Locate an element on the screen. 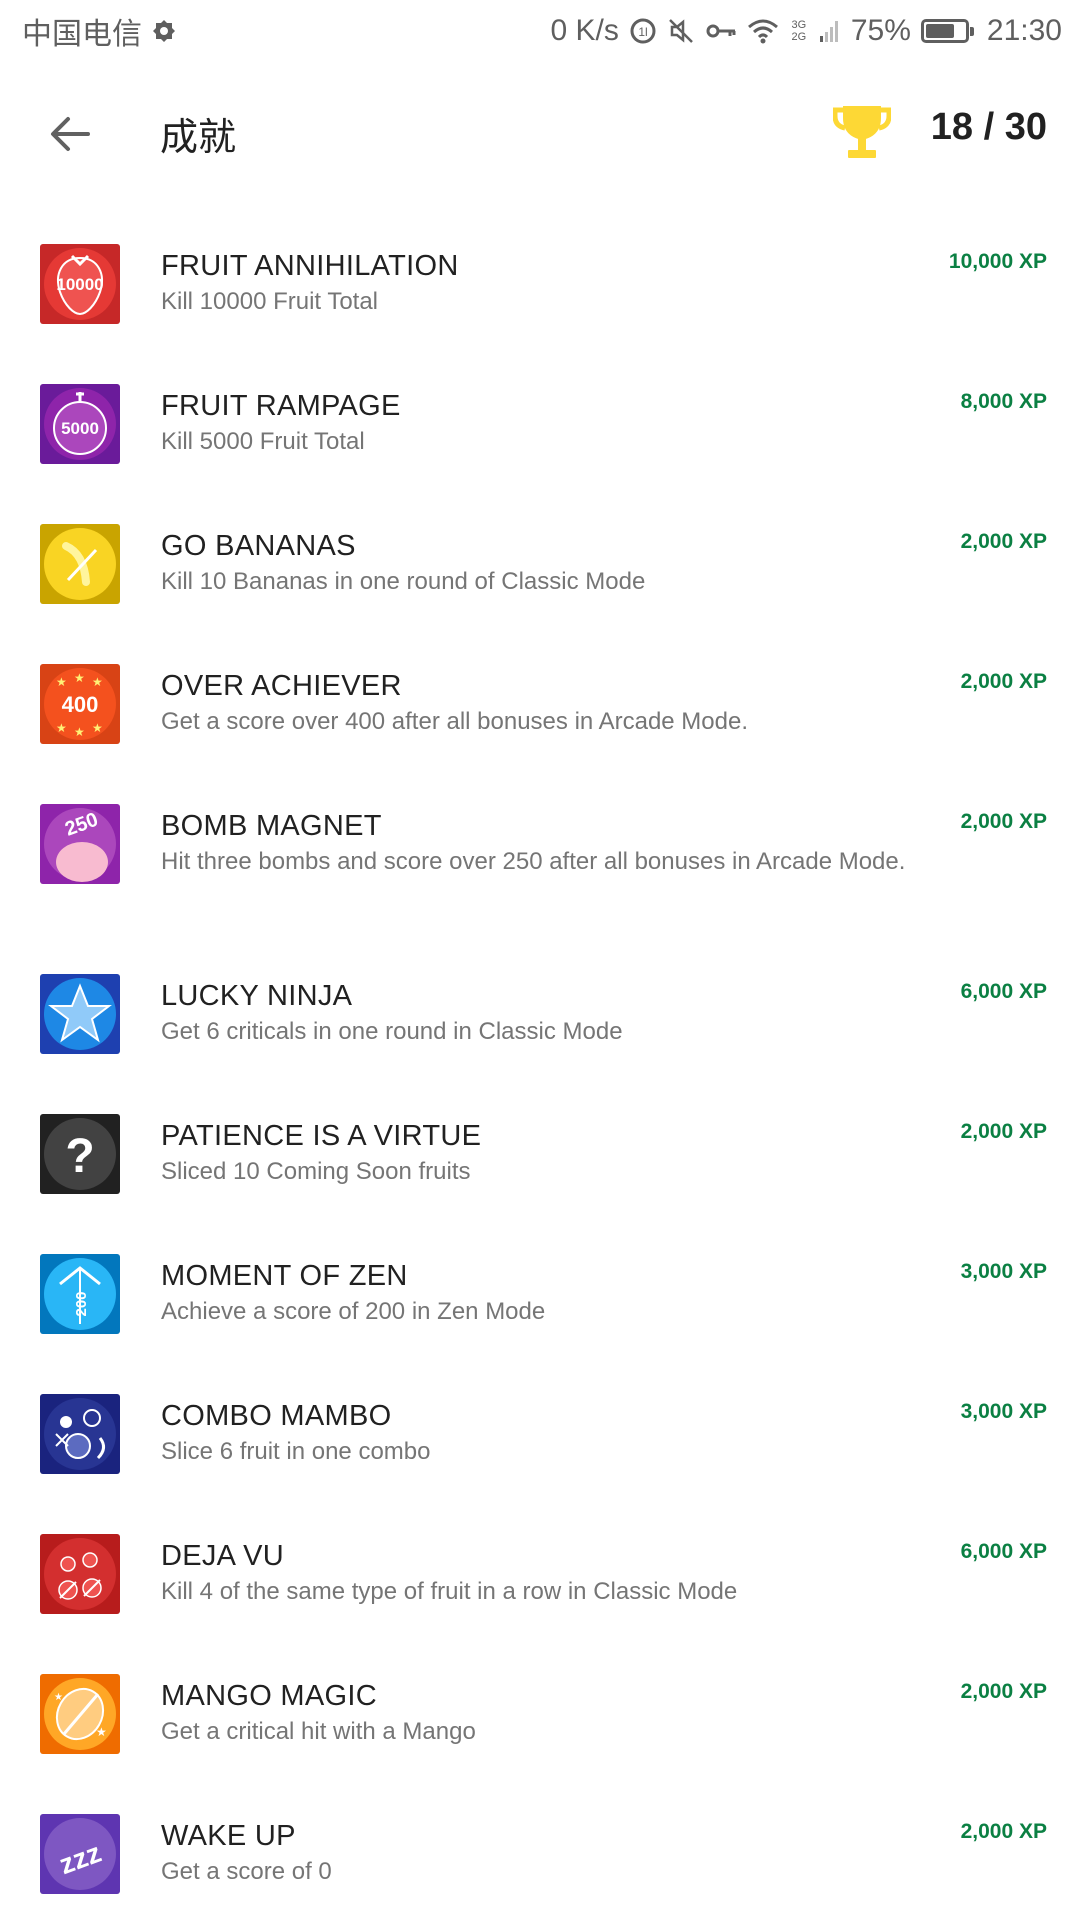 This screenshot has height=1920, width=1080. achievement-title: FRUIT ANNIHILATION is located at coordinates (310, 266).